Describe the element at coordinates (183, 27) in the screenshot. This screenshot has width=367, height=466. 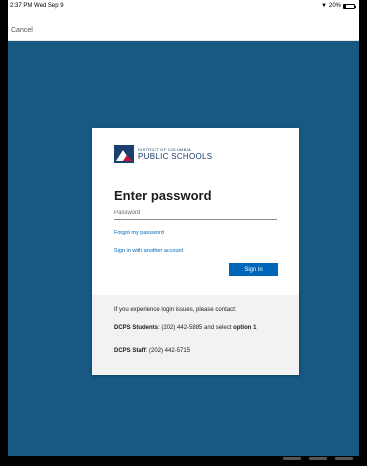
I see `nav-bar: Cancel` at that location.